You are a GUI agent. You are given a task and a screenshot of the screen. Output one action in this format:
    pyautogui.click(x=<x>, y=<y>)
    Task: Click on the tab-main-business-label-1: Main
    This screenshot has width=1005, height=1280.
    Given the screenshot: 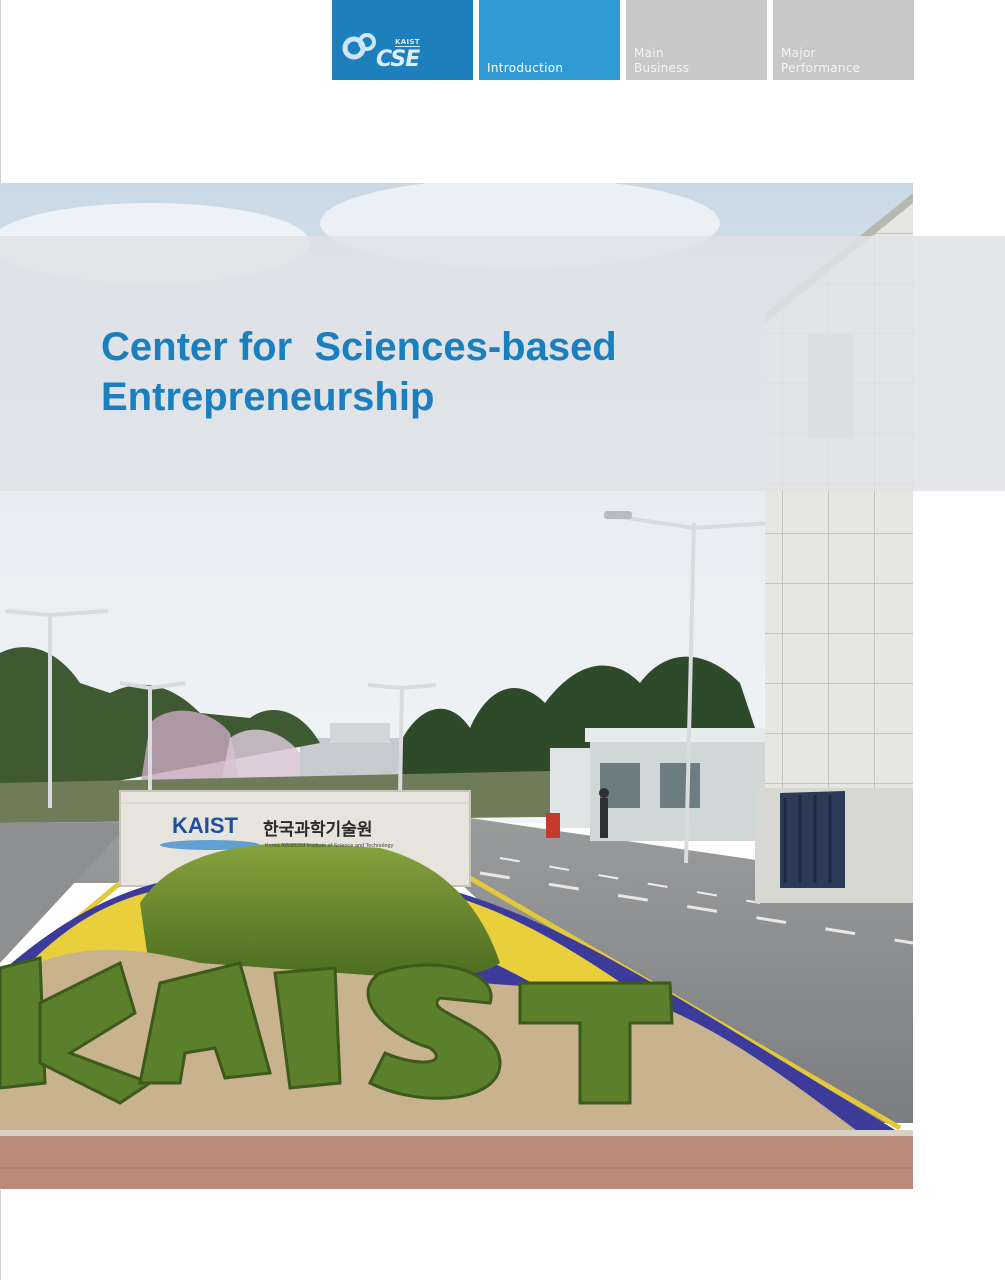 What is the action you would take?
    pyautogui.click(x=649, y=53)
    